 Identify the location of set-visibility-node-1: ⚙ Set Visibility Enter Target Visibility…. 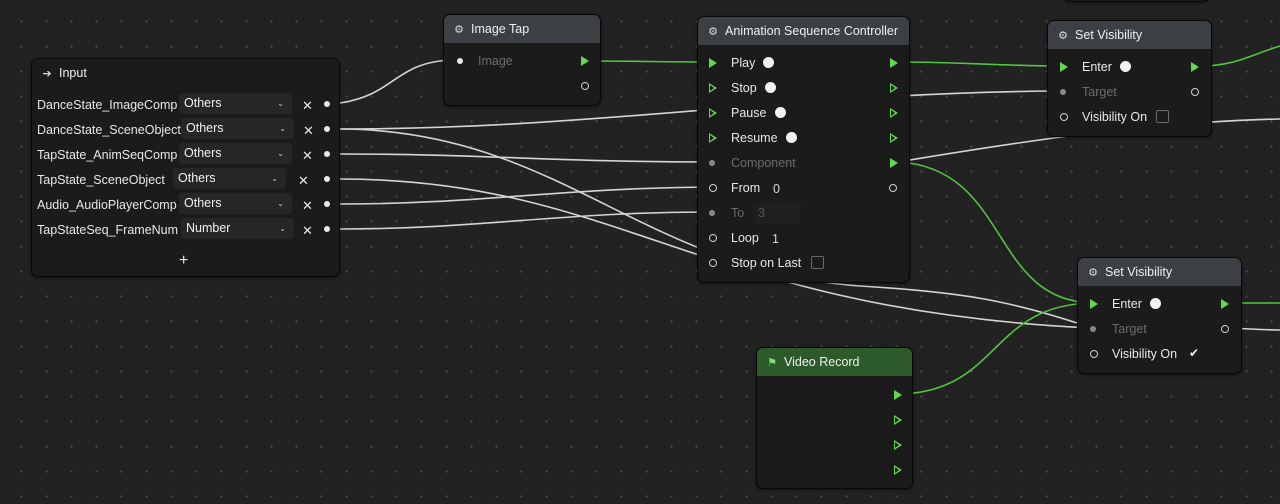
(1129, 78).